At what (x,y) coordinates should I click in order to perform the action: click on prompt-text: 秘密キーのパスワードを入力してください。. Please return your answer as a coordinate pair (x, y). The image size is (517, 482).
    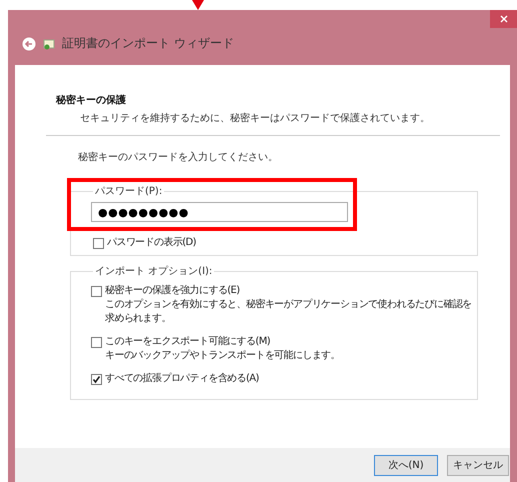
    Looking at the image, I should click on (178, 157).